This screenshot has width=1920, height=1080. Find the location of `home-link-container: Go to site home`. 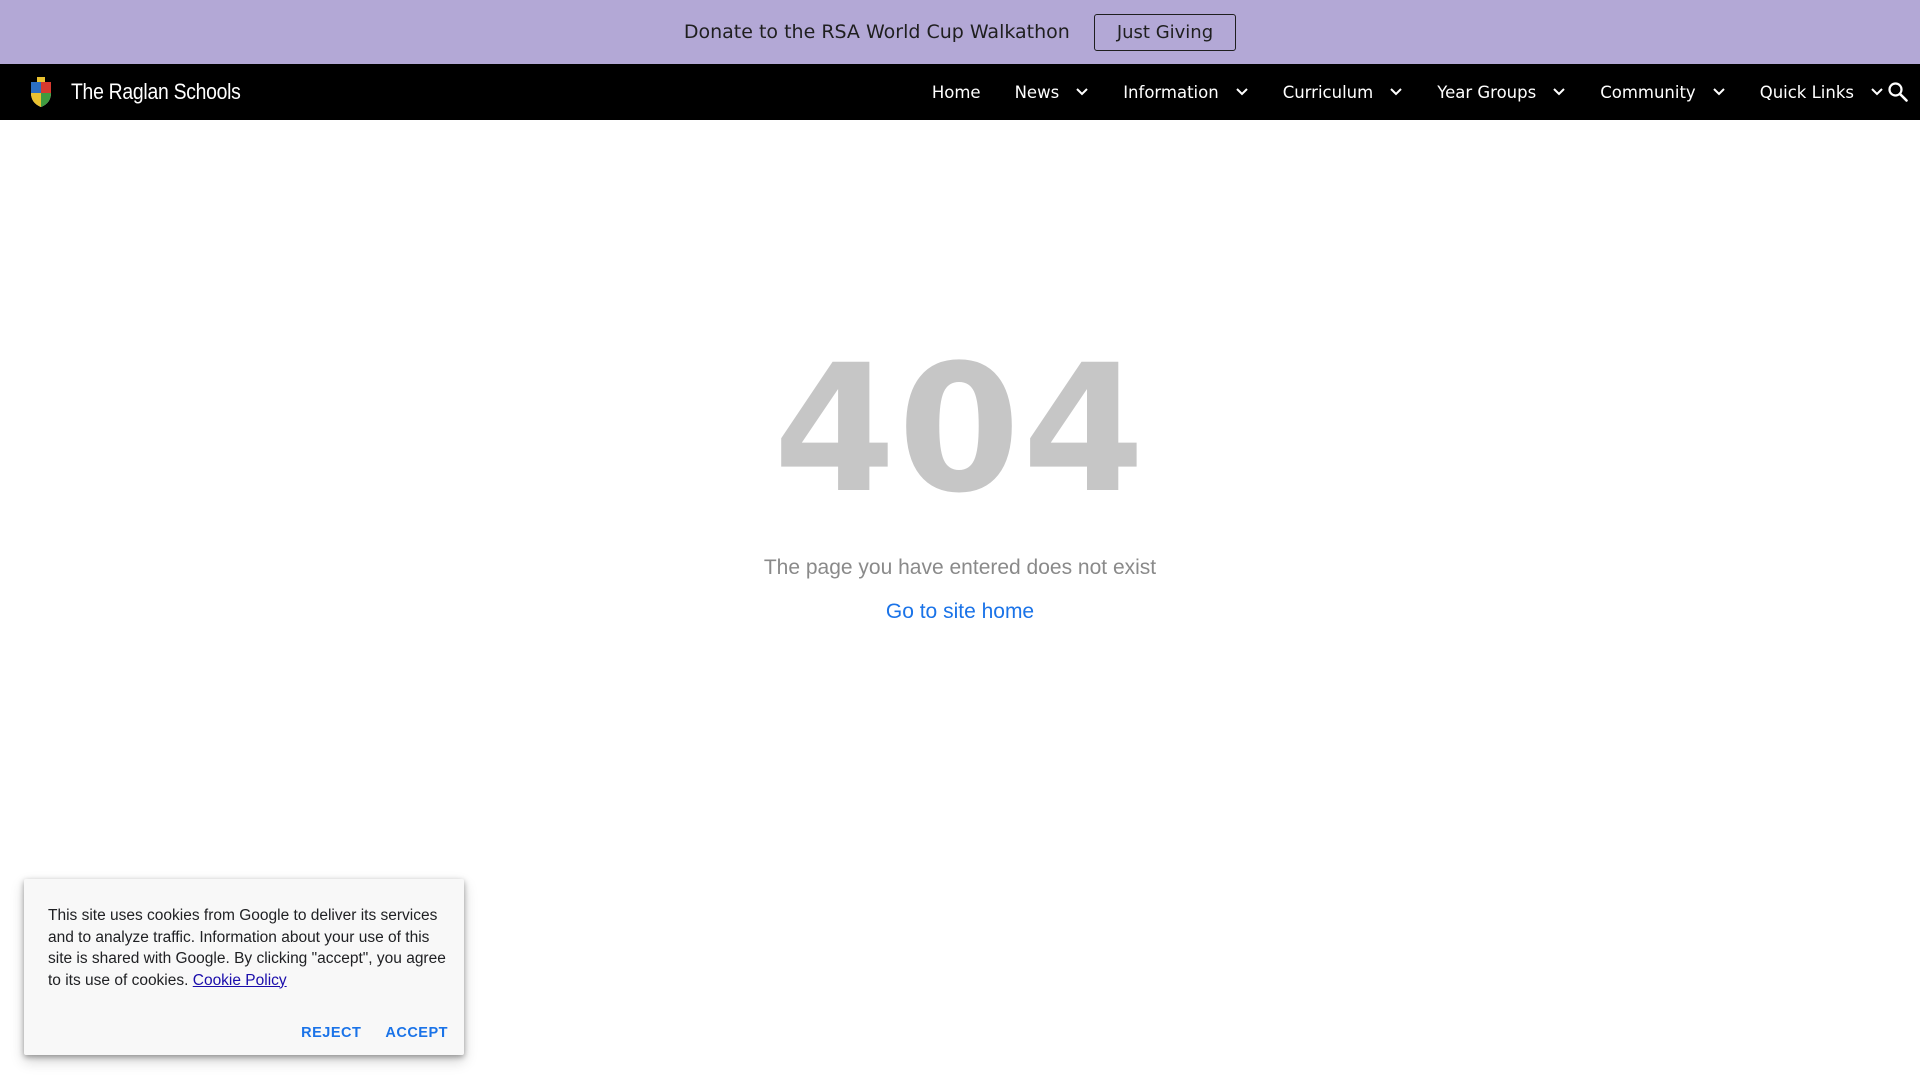

home-link-container: Go to site home is located at coordinates (960, 612).